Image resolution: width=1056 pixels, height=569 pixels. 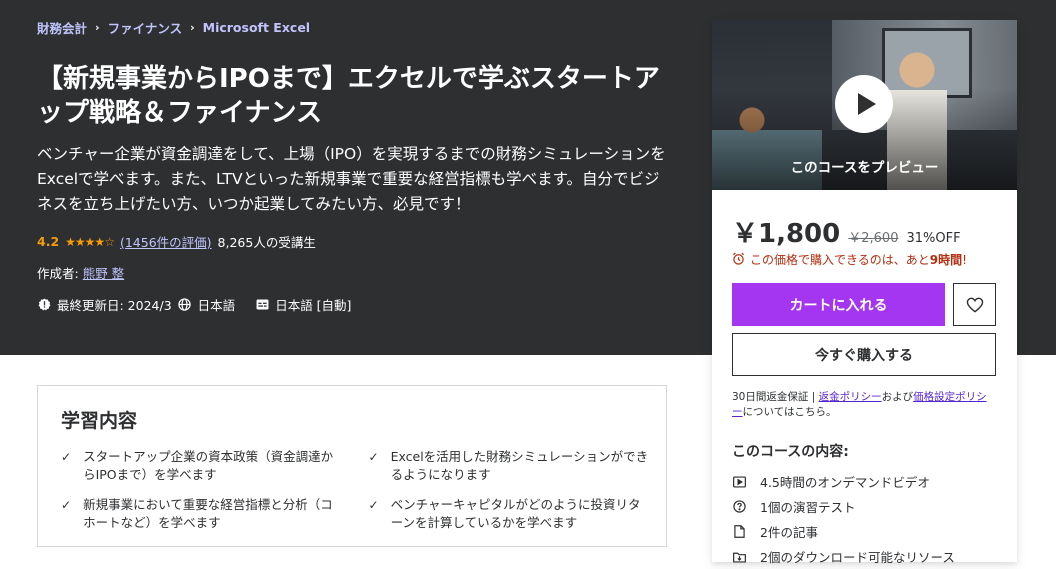 I want to click on article-icon, so click(x=739, y=532).